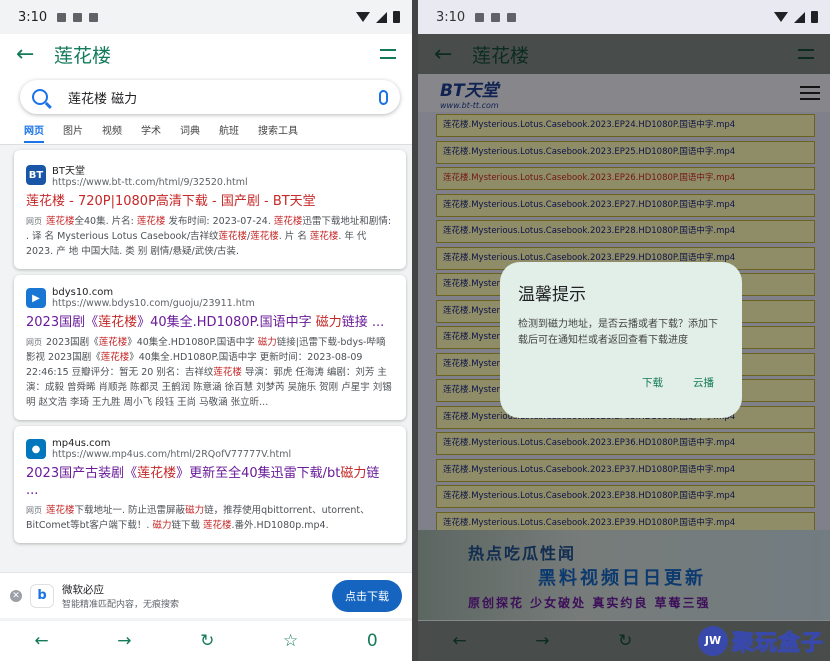  What do you see at coordinates (552, 295) in the screenshot?
I see `dialog-title: 温馨提示` at bounding box center [552, 295].